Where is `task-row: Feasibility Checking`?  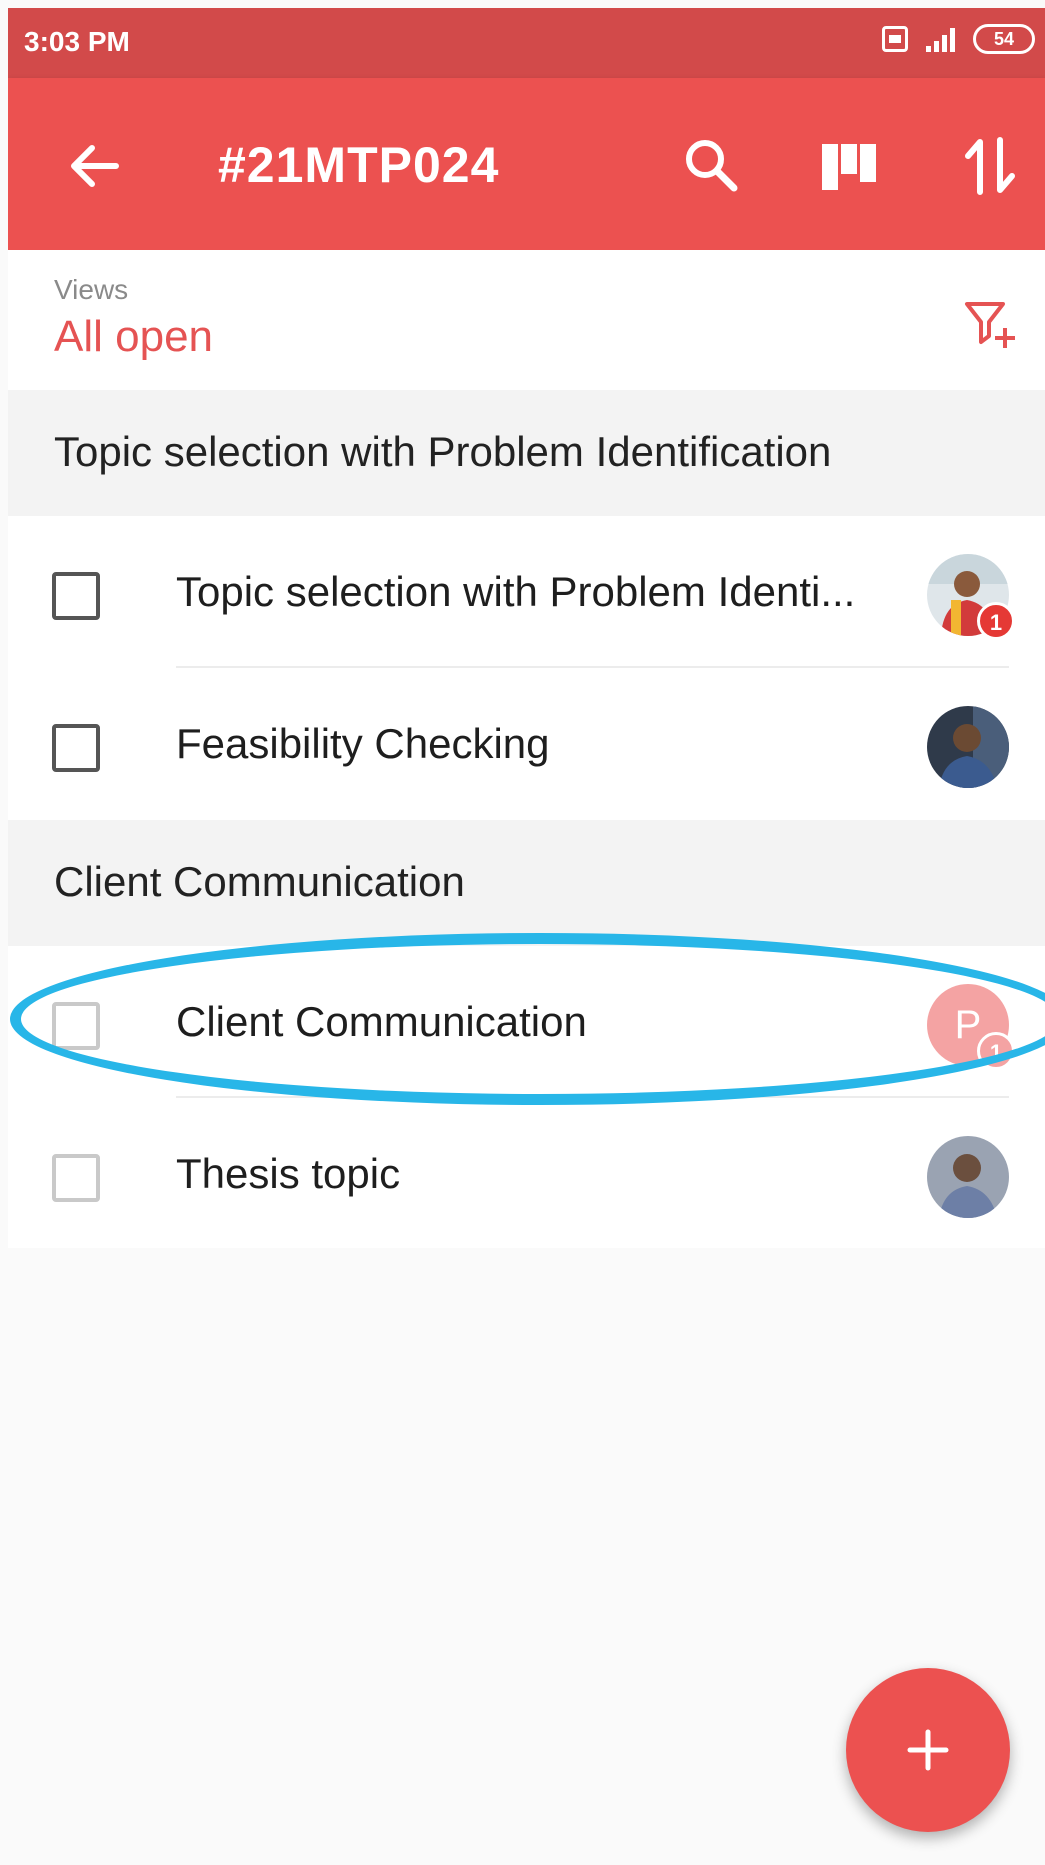
task-row: Feasibility Checking is located at coordinates (526, 744).